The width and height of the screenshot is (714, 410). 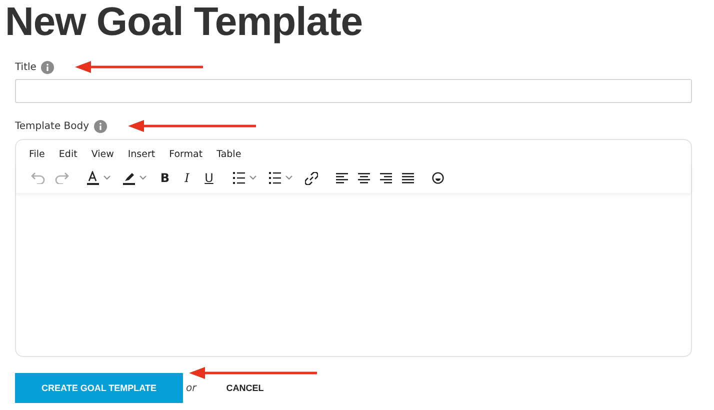 What do you see at coordinates (136, 178) in the screenshot?
I see `highlighter-icon` at bounding box center [136, 178].